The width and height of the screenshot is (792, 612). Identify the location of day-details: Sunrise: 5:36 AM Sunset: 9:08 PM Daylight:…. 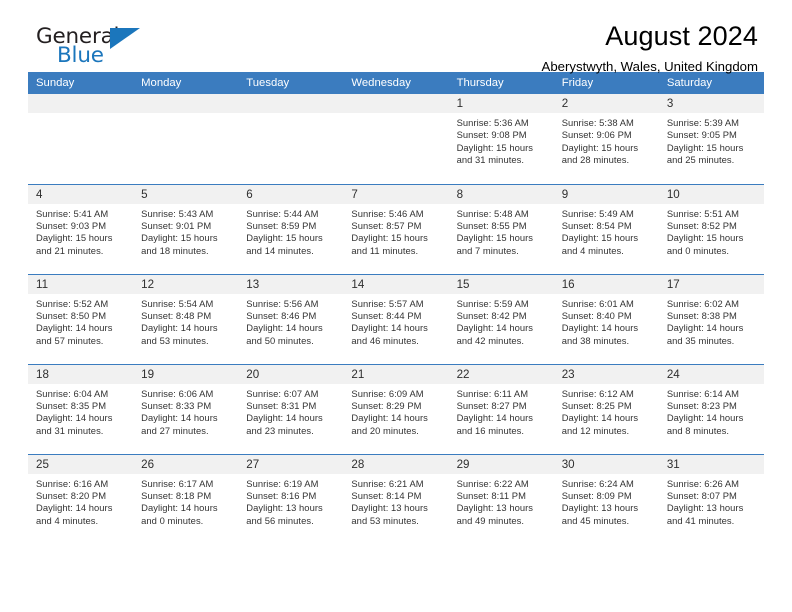
(501, 140).